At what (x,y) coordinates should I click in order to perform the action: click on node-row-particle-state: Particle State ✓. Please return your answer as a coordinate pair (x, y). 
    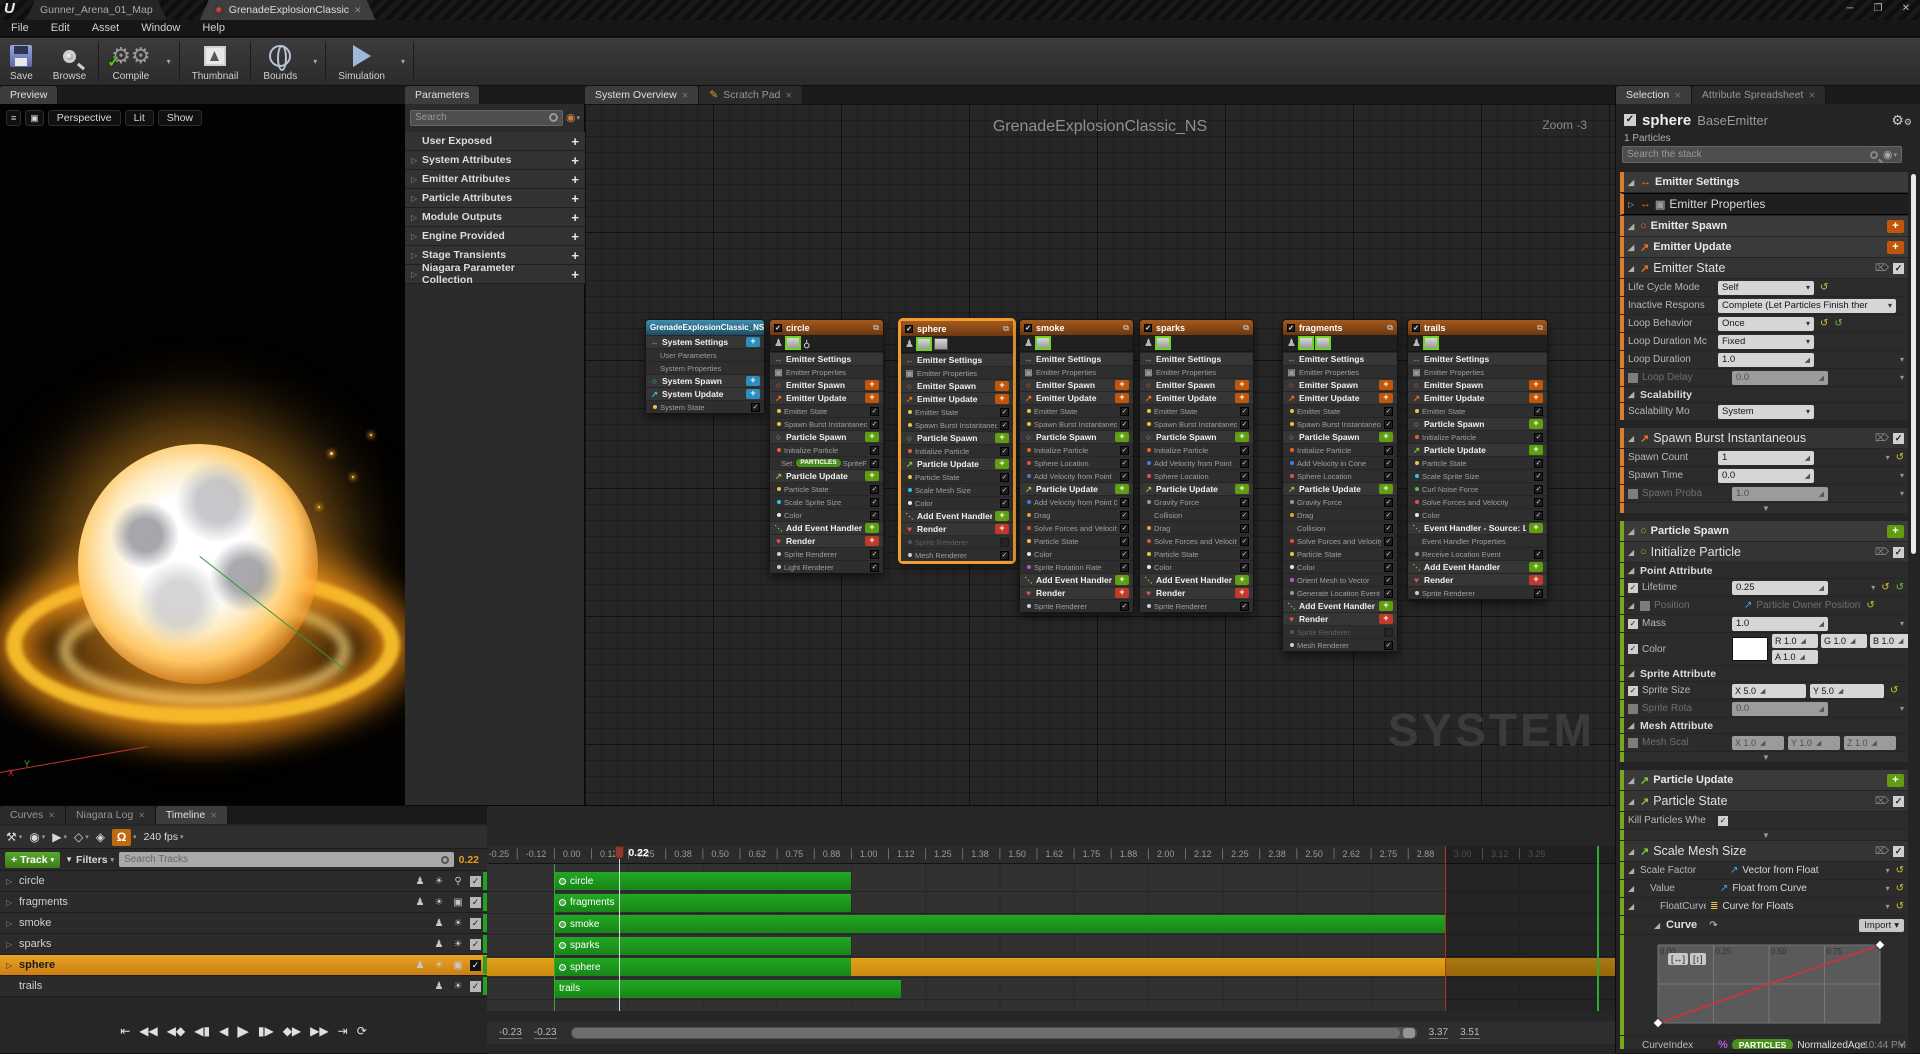
    Looking at the image, I should click on (957, 476).